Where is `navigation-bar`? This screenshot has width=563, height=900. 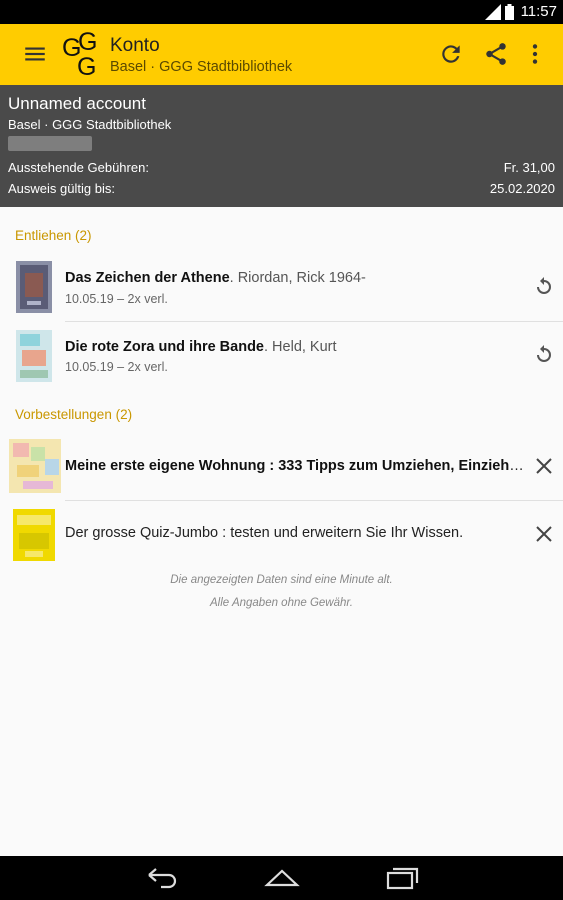
navigation-bar is located at coordinates (281, 878).